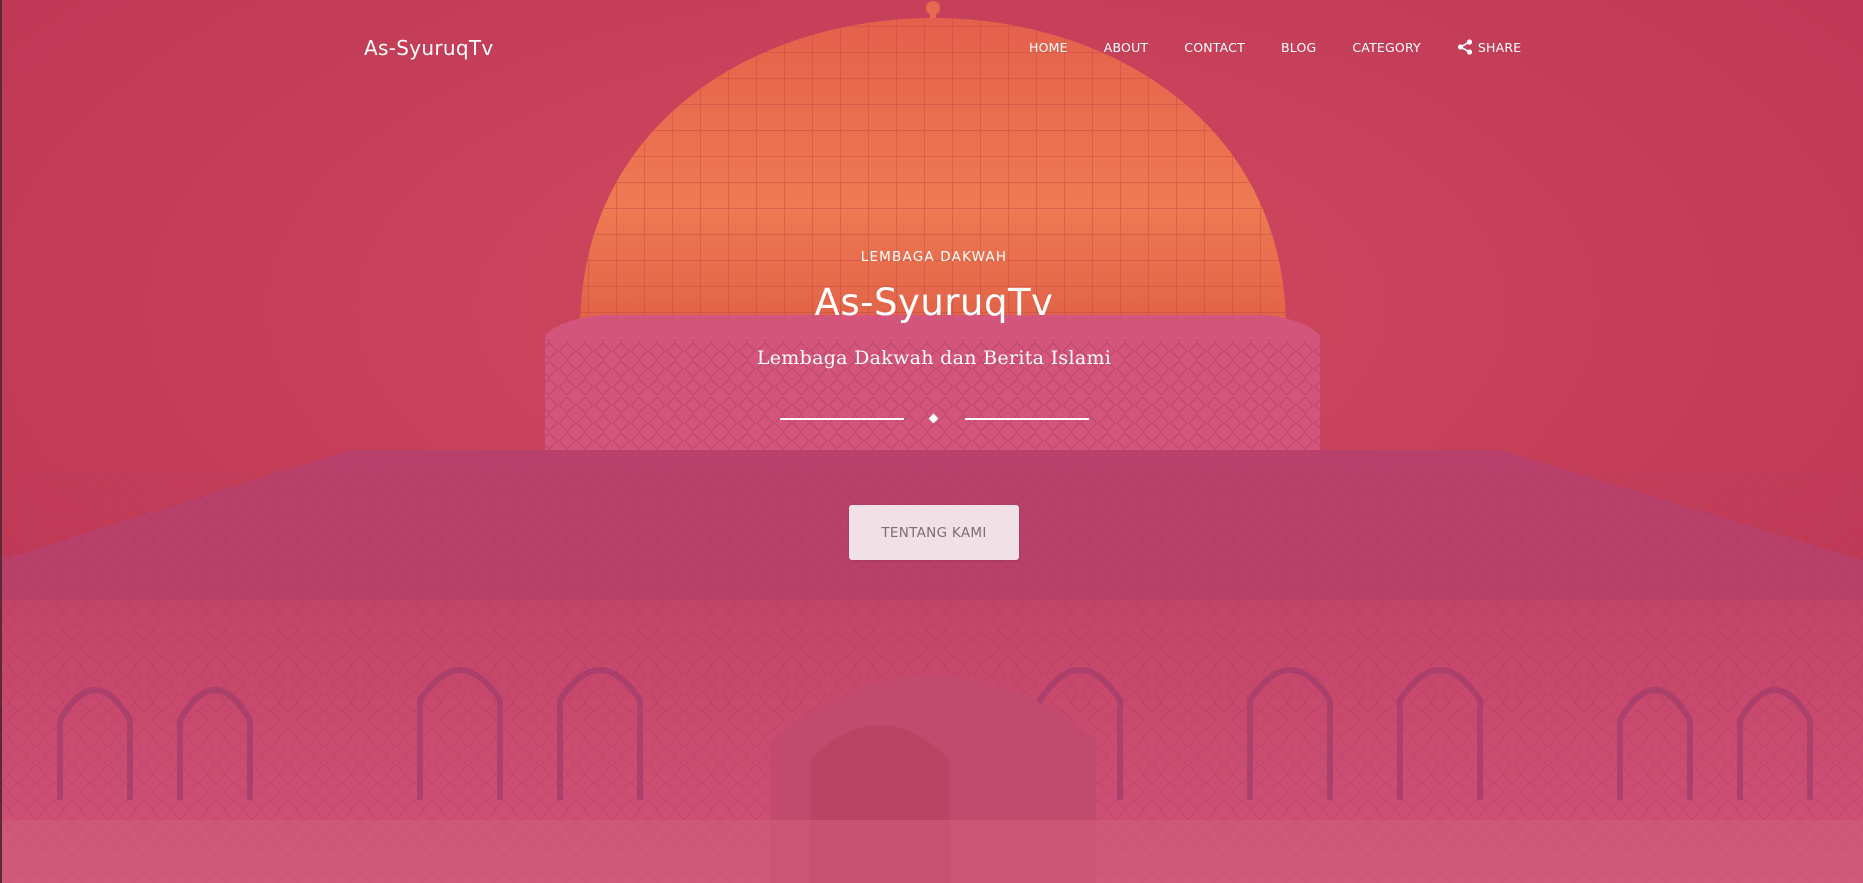  What do you see at coordinates (934, 257) in the screenshot?
I see `hero-eyebrow: LEMBAGA DAKWAH` at bounding box center [934, 257].